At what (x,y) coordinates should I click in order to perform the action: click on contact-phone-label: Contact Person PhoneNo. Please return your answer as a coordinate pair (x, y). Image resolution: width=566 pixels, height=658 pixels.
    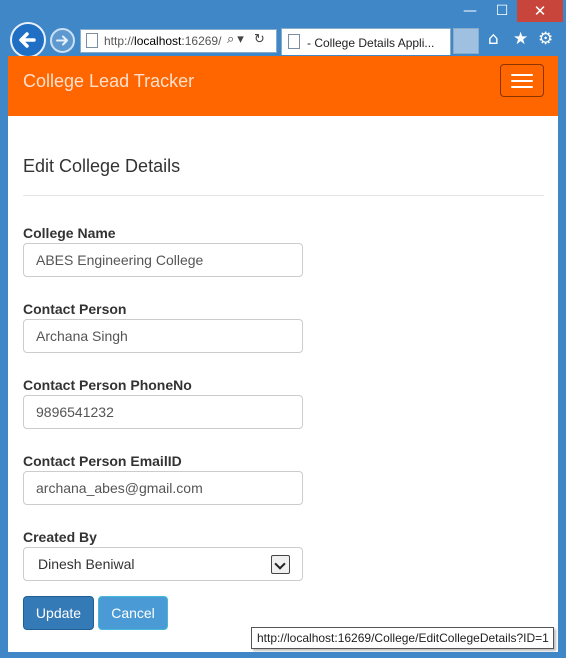
    Looking at the image, I should click on (107, 385).